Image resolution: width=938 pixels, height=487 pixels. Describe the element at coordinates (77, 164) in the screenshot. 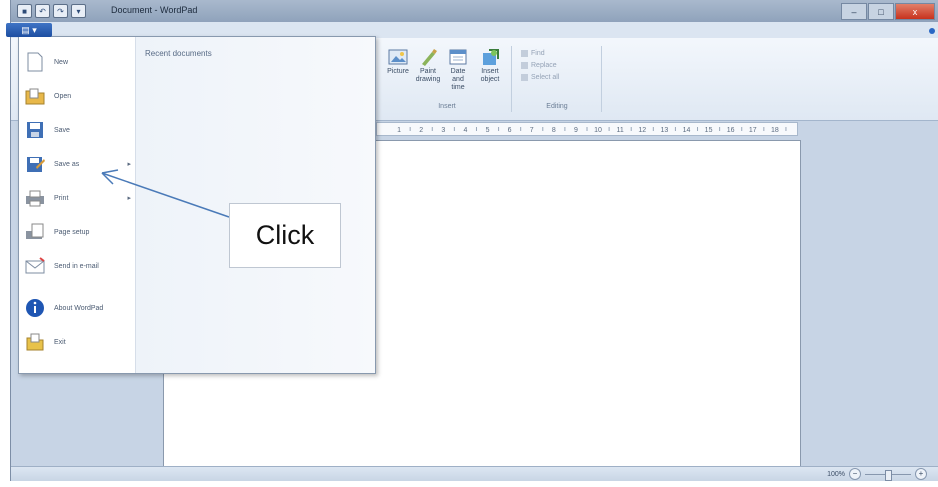

I see `menu-item-save-as: Save as ▸` at that location.